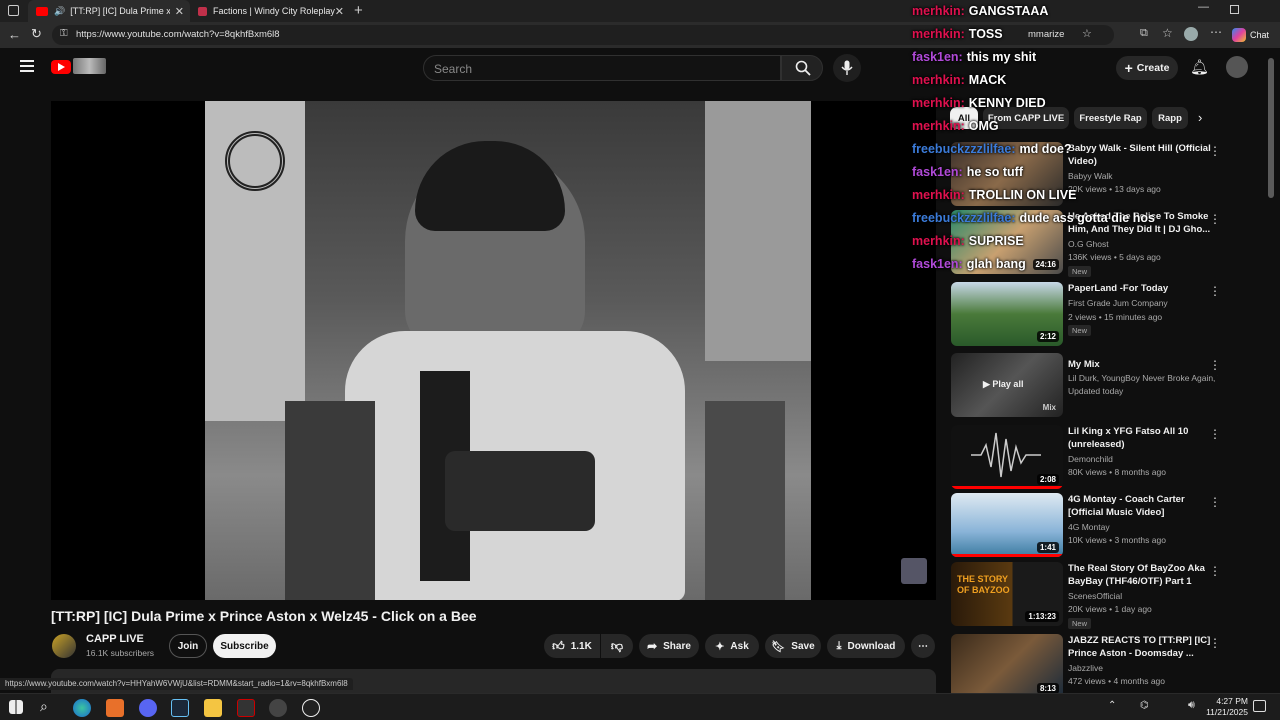  Describe the element at coordinates (1117, 472) in the screenshot. I see `rec-meta: 80K views • 8 months ago` at that location.